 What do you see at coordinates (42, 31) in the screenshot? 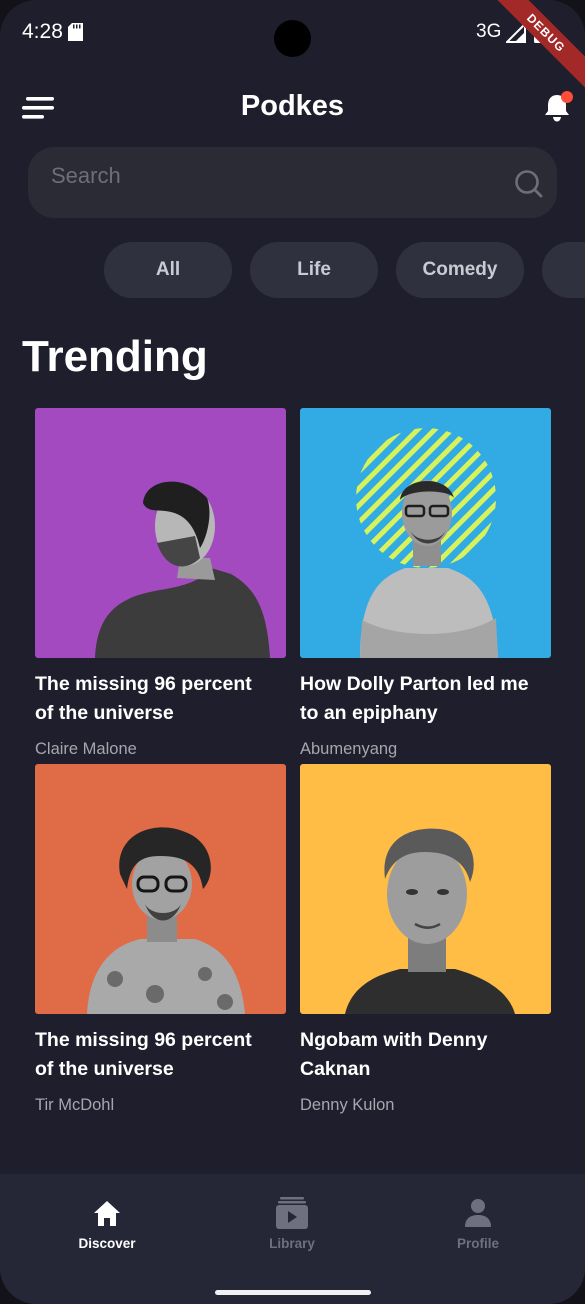
I see `status-time: 4:28` at bounding box center [42, 31].